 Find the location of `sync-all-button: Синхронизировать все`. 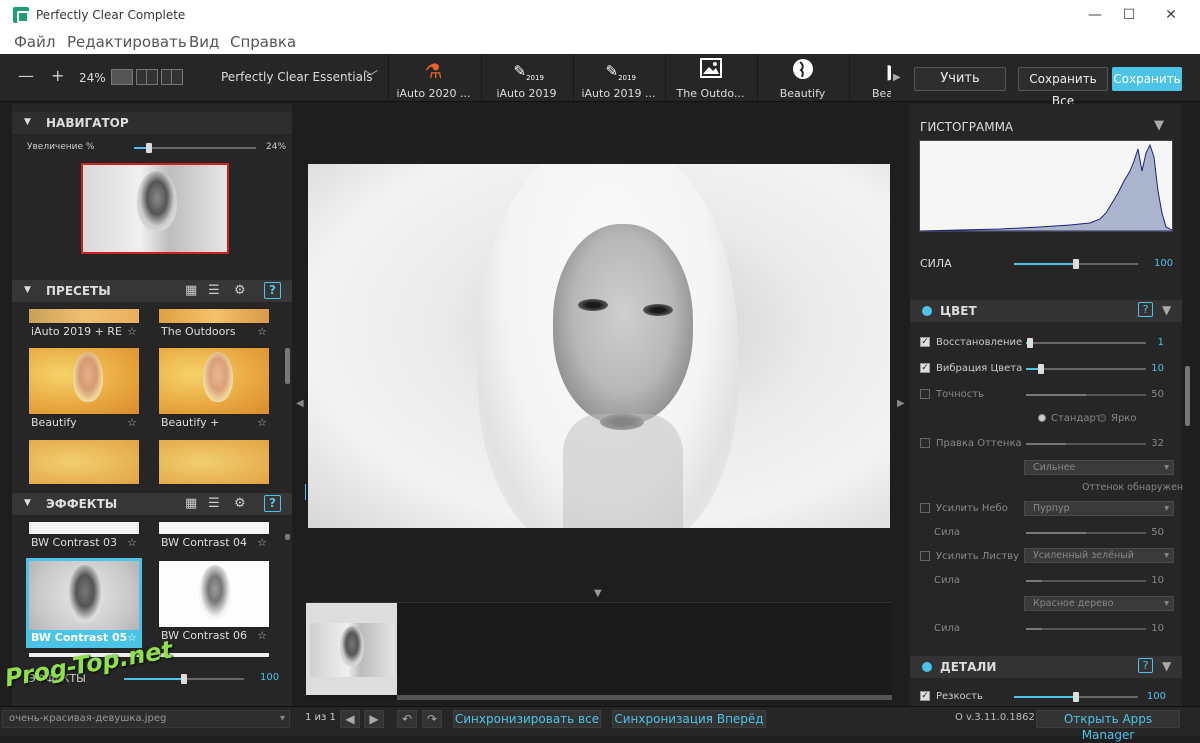

sync-all-button: Синхронизировать все is located at coordinates (527, 719).